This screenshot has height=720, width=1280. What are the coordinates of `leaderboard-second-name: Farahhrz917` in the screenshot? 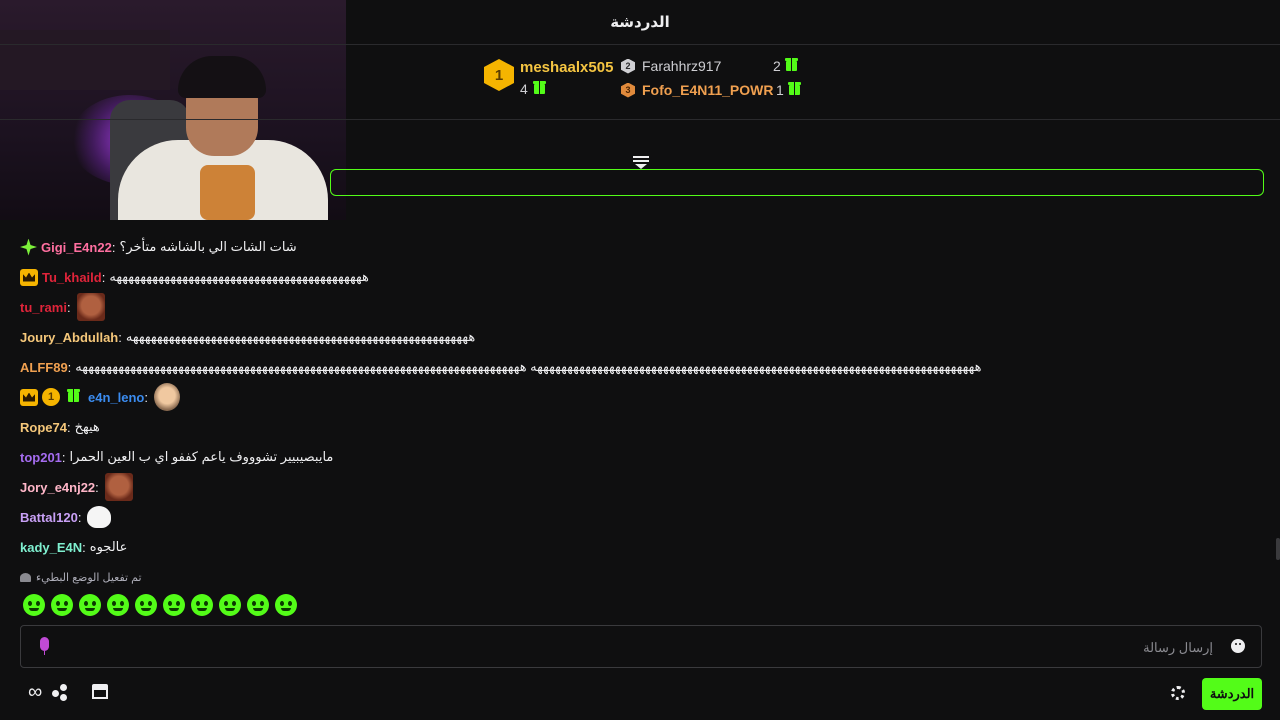 It's located at (682, 66).